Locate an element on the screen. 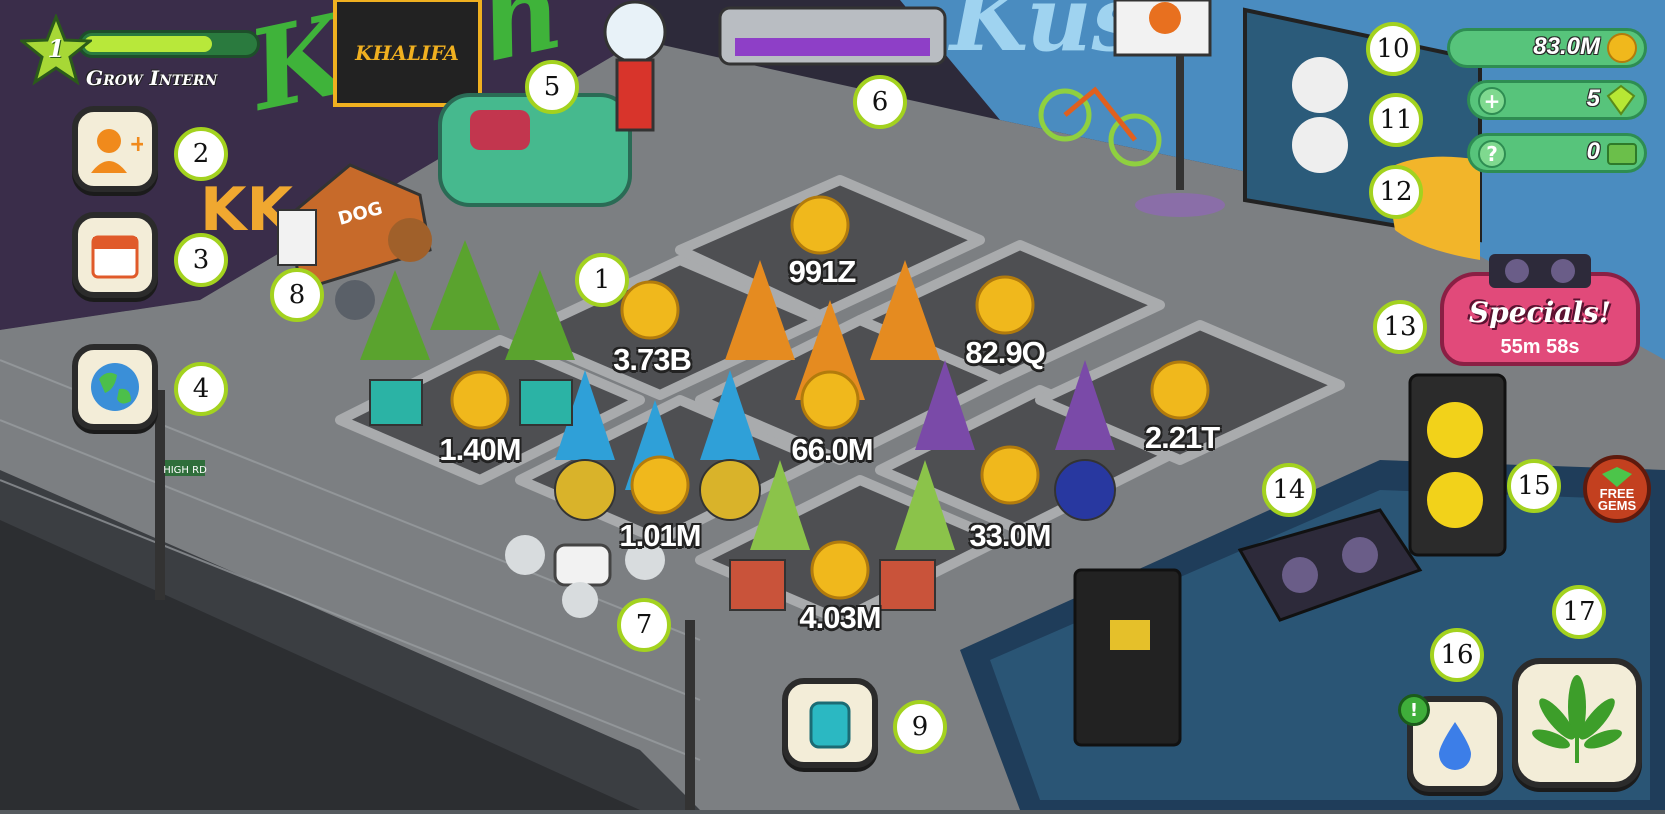  yield-label: 3.73B is located at coordinates (652, 360).